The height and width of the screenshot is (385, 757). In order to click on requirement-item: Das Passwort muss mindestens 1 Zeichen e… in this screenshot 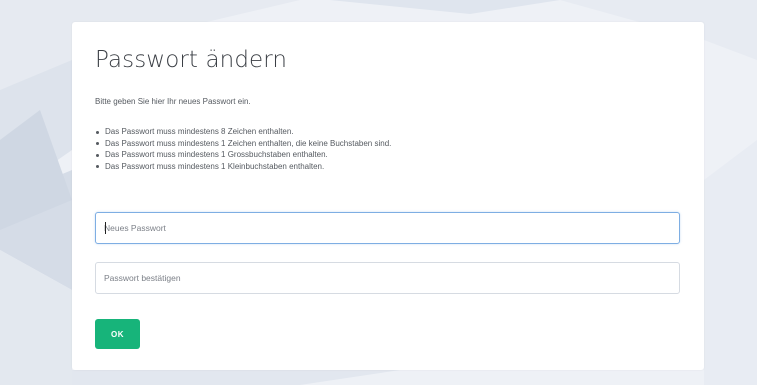, I will do `click(243, 144)`.